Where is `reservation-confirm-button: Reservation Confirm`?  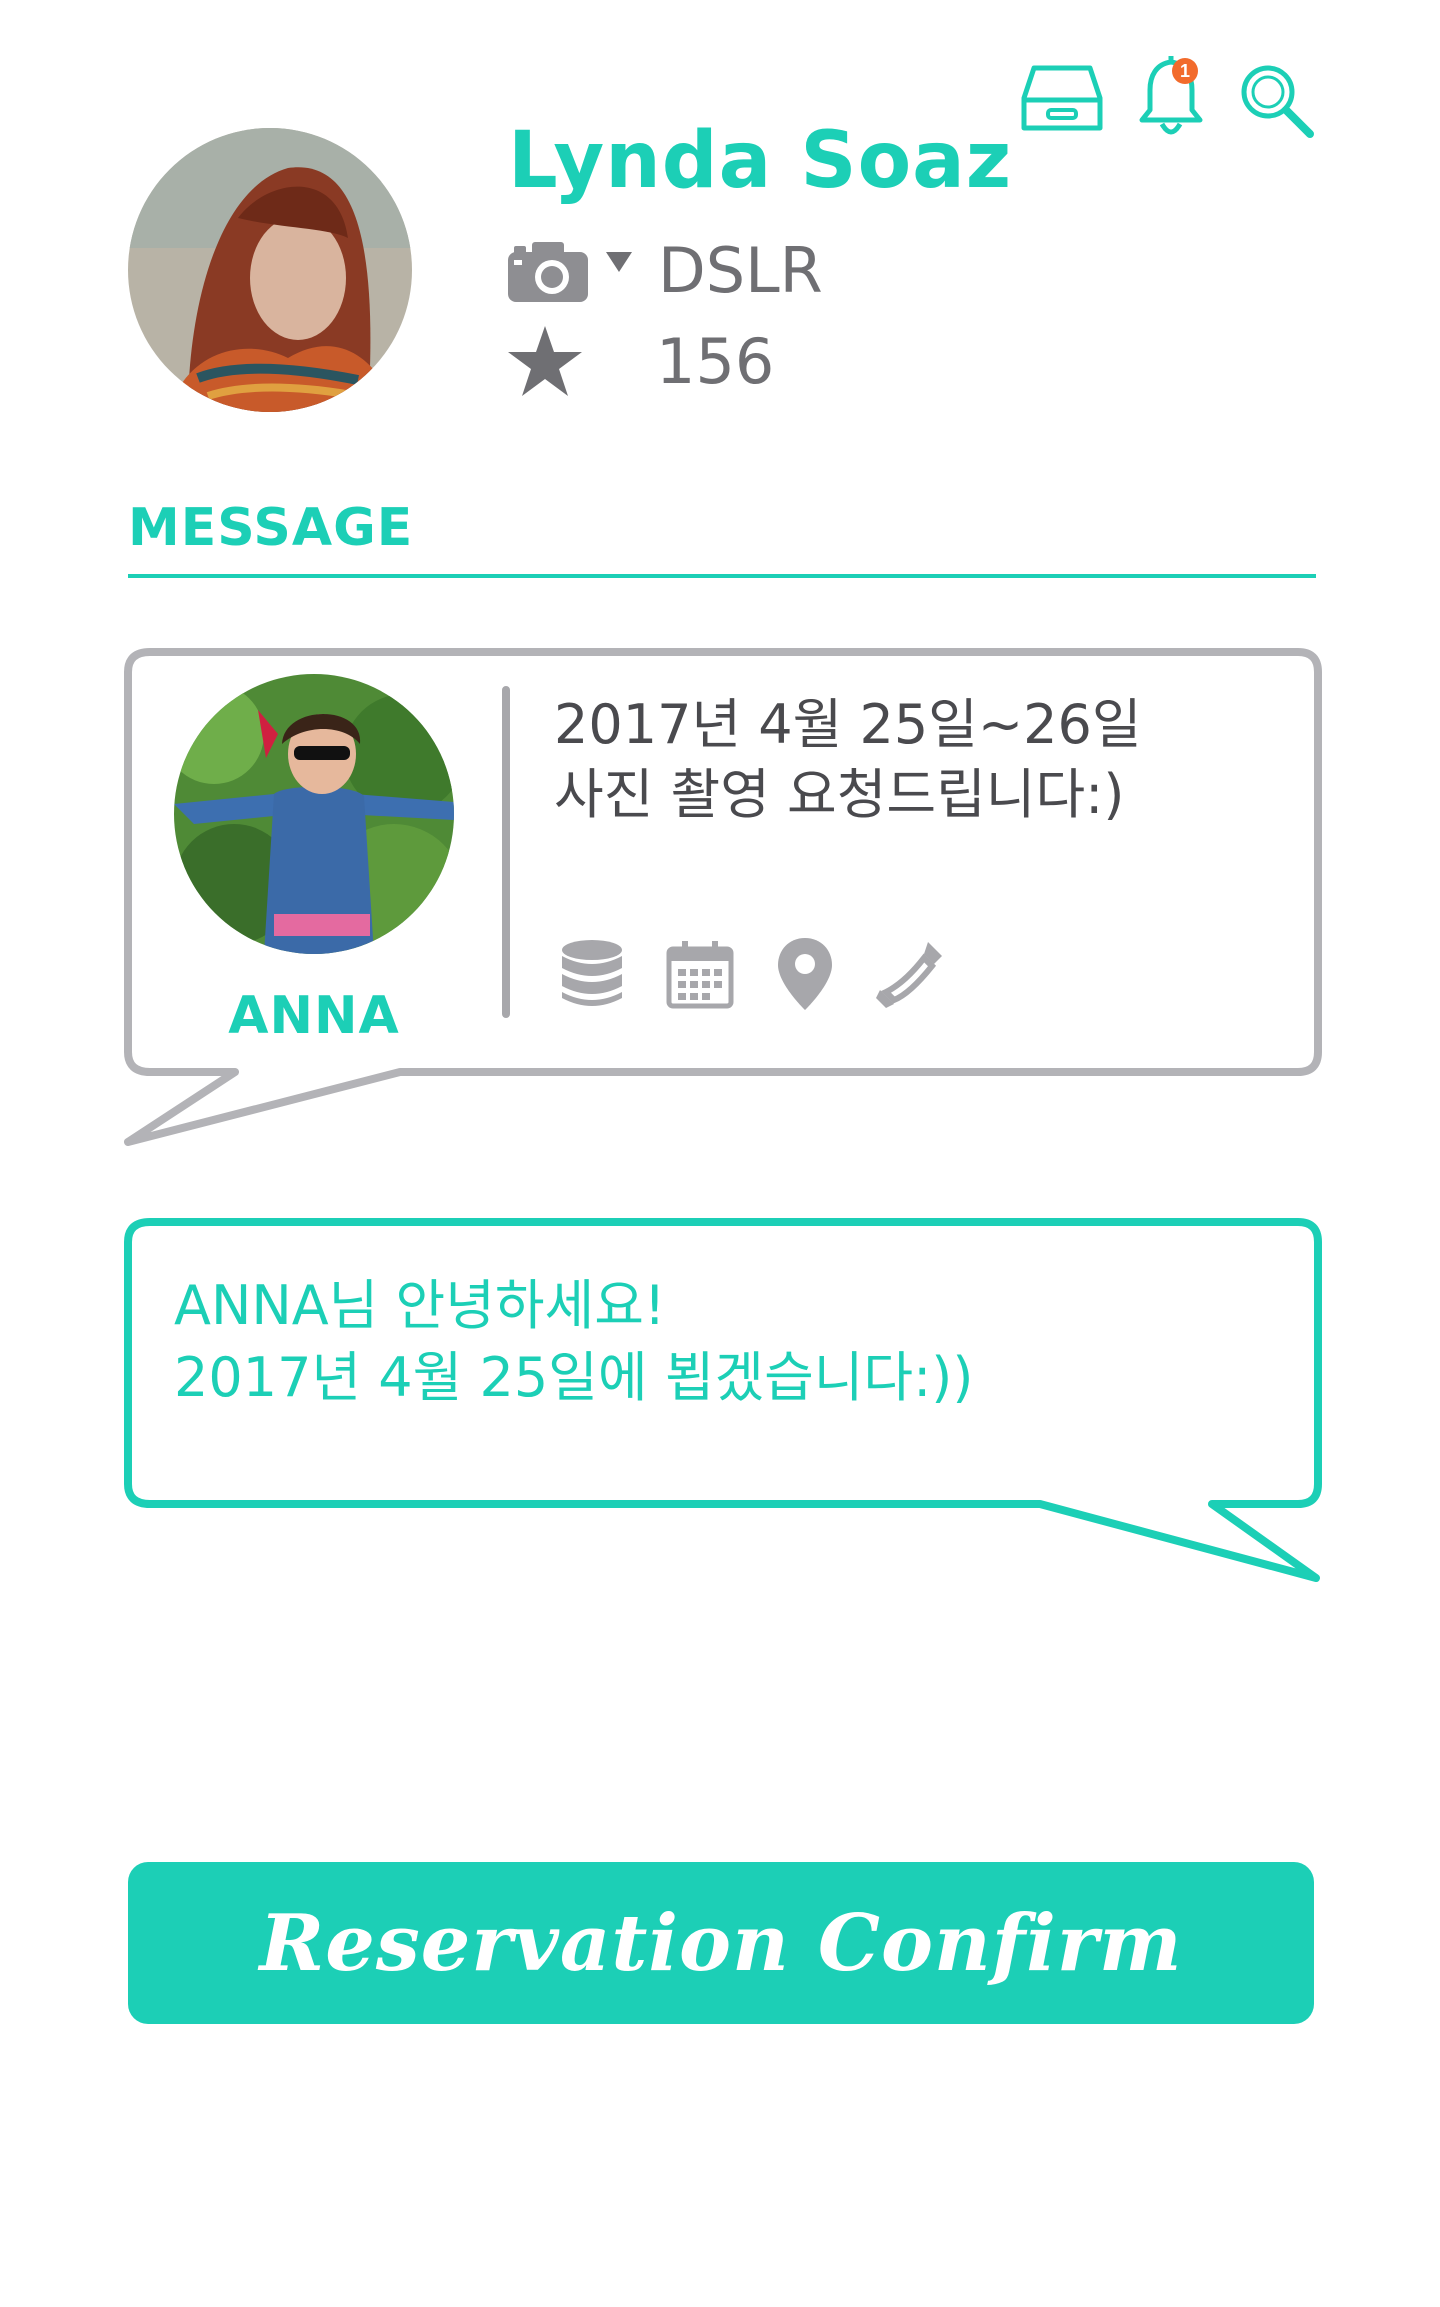 reservation-confirm-button: Reservation Confirm is located at coordinates (721, 1943).